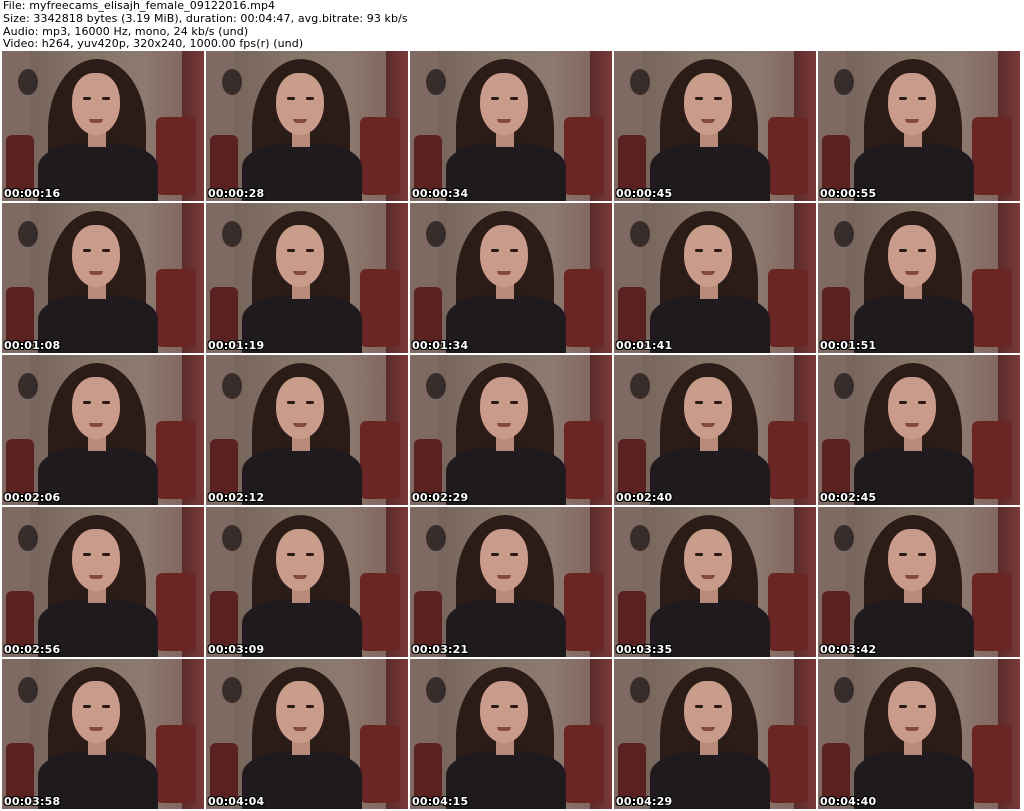 The width and height of the screenshot is (1024, 811). I want to click on frame-timestamp: 00:04:04, so click(236, 801).